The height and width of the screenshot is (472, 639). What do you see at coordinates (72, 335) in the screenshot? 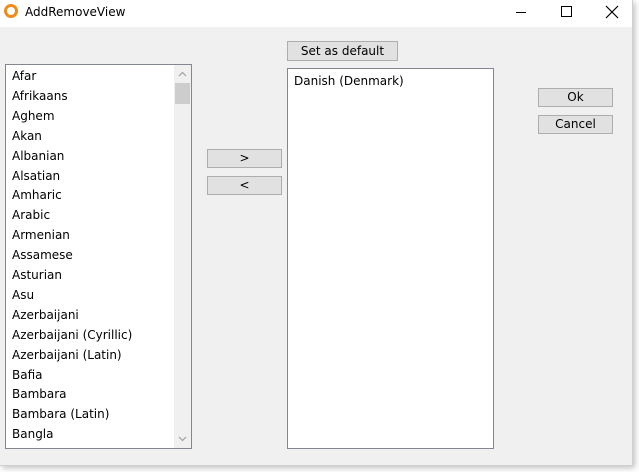
I see `list-item: Azerbaijani (Cyrillic)` at bounding box center [72, 335].